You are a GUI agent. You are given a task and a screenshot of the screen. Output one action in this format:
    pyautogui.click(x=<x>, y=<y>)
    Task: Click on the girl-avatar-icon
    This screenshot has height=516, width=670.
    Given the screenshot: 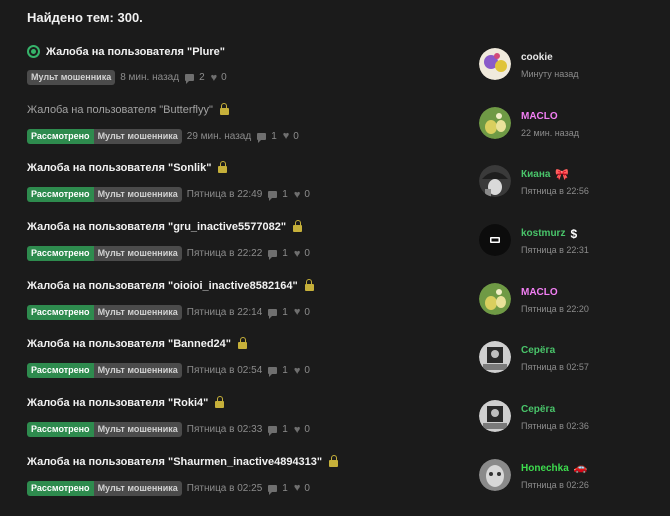 What is the action you would take?
    pyautogui.click(x=495, y=181)
    